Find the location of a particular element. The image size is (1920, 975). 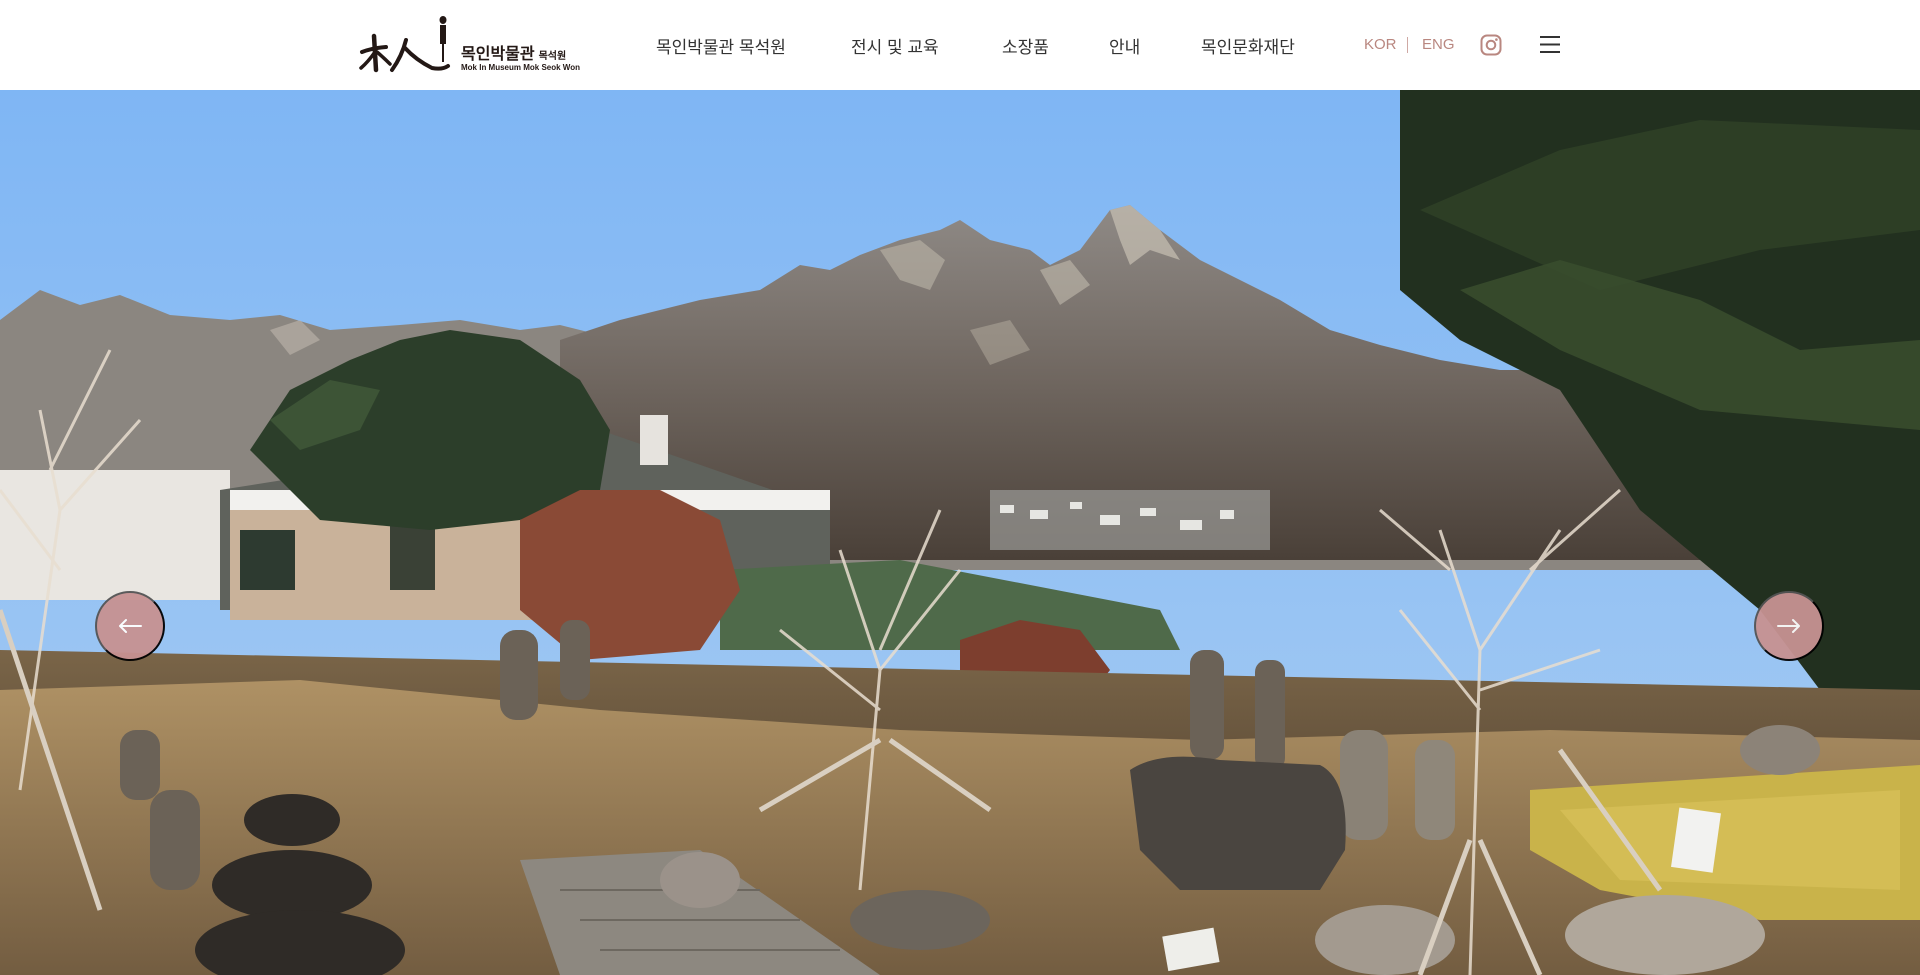

logo-mark-icon is located at coordinates (404, 44).